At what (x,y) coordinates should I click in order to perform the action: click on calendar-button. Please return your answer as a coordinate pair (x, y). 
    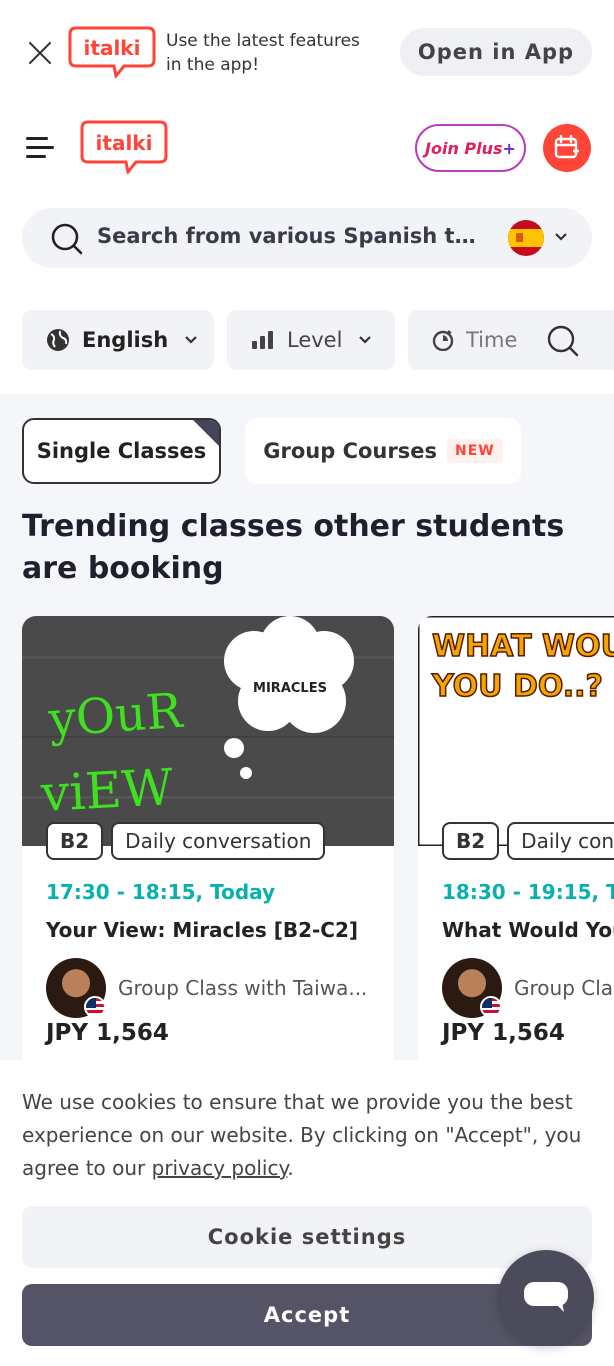
    Looking at the image, I should click on (567, 148).